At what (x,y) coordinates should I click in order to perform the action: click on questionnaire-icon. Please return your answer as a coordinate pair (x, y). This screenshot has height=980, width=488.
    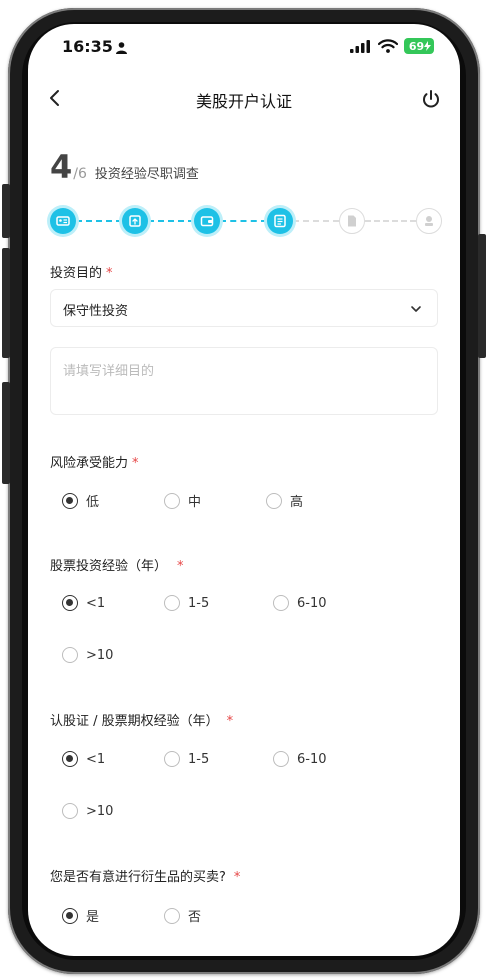
    Looking at the image, I should click on (280, 221).